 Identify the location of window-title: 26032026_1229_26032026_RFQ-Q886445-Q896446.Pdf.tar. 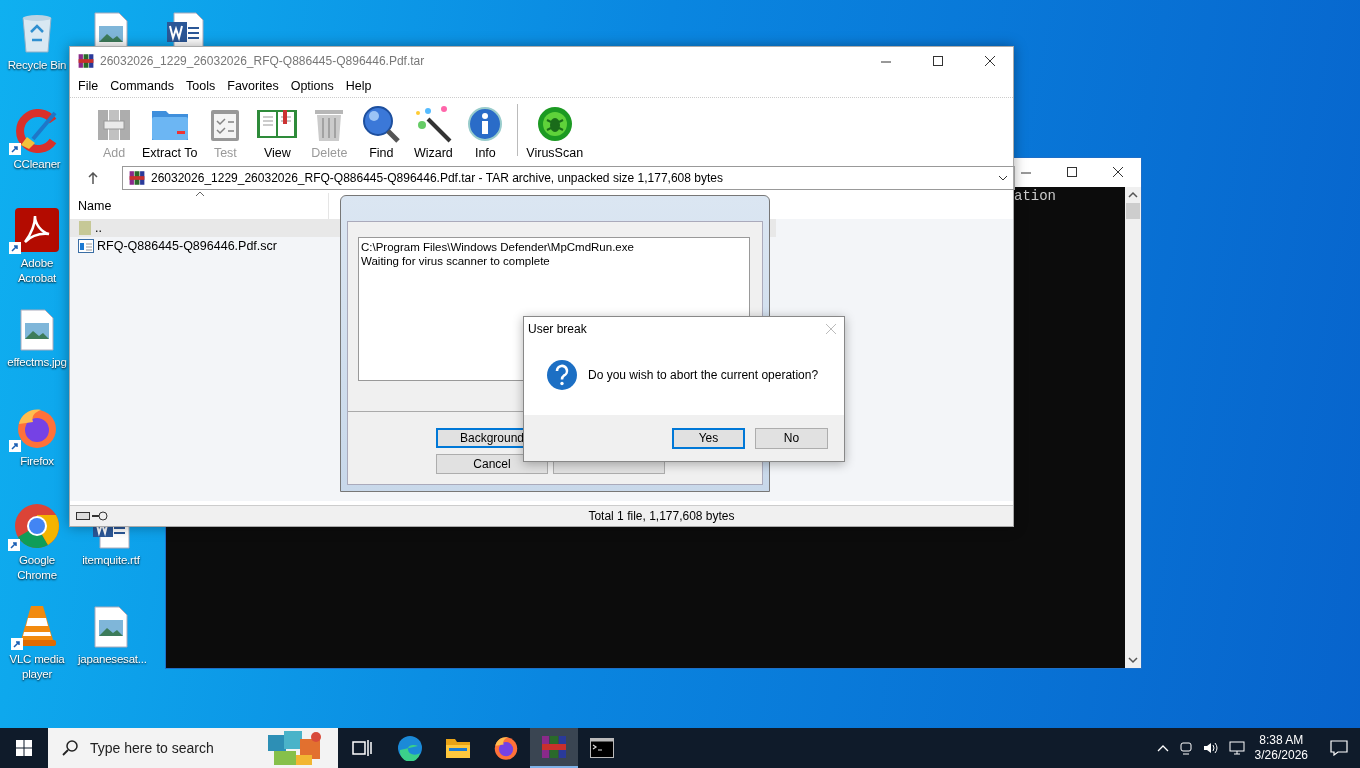
(263, 61).